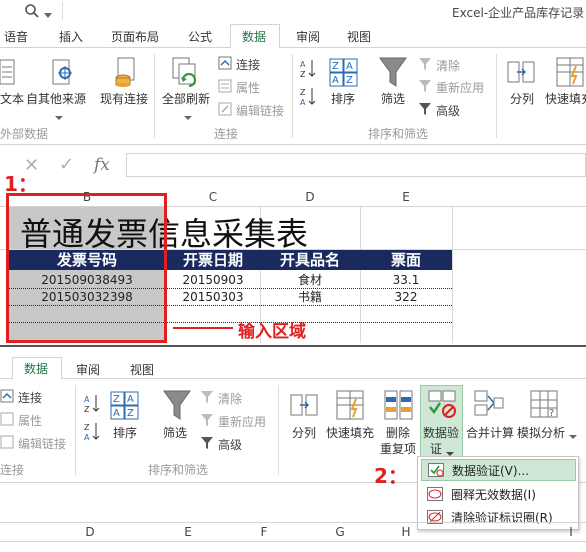  Describe the element at coordinates (406, 280) in the screenshot. I see `table-cell: 33.1` at that location.